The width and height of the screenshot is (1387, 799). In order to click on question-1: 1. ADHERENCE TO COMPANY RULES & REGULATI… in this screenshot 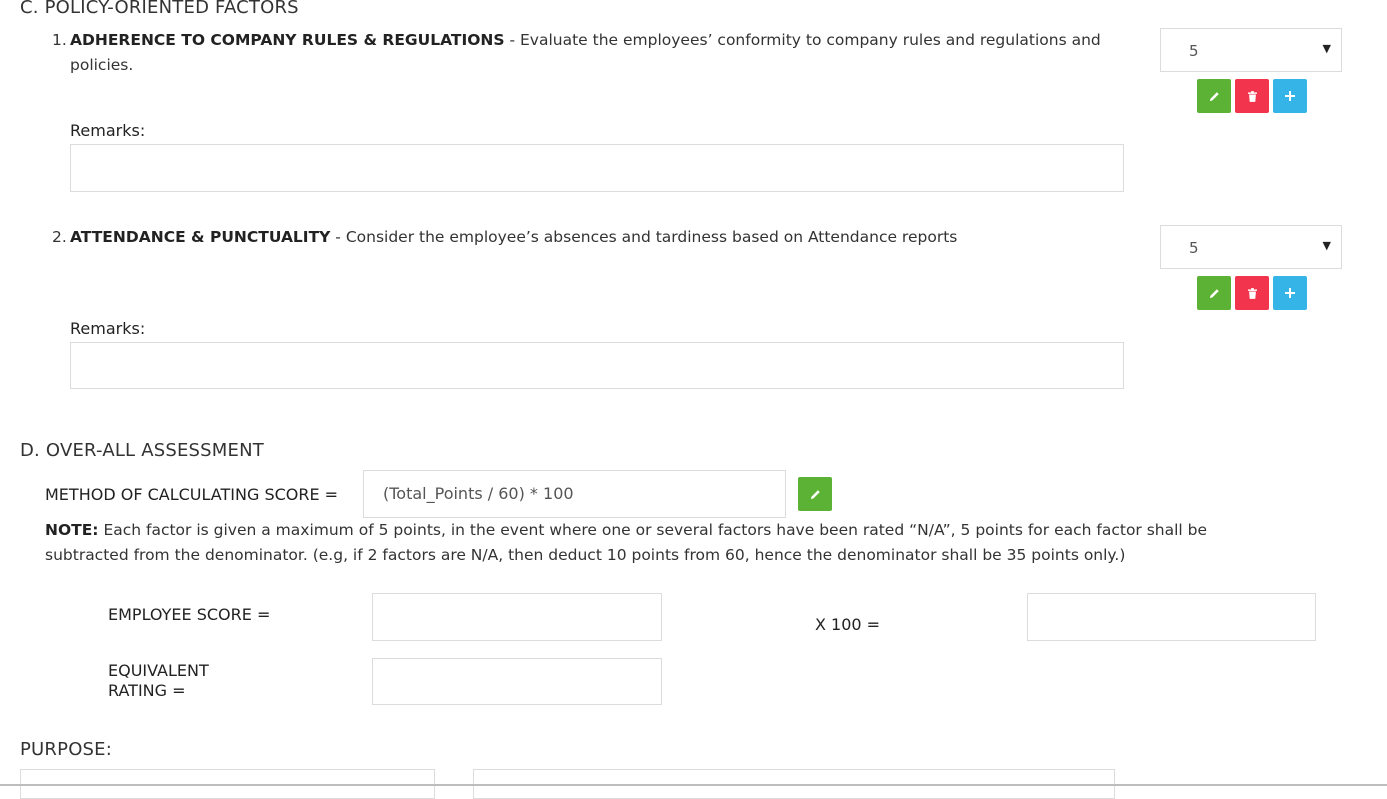, I will do `click(592, 53)`.